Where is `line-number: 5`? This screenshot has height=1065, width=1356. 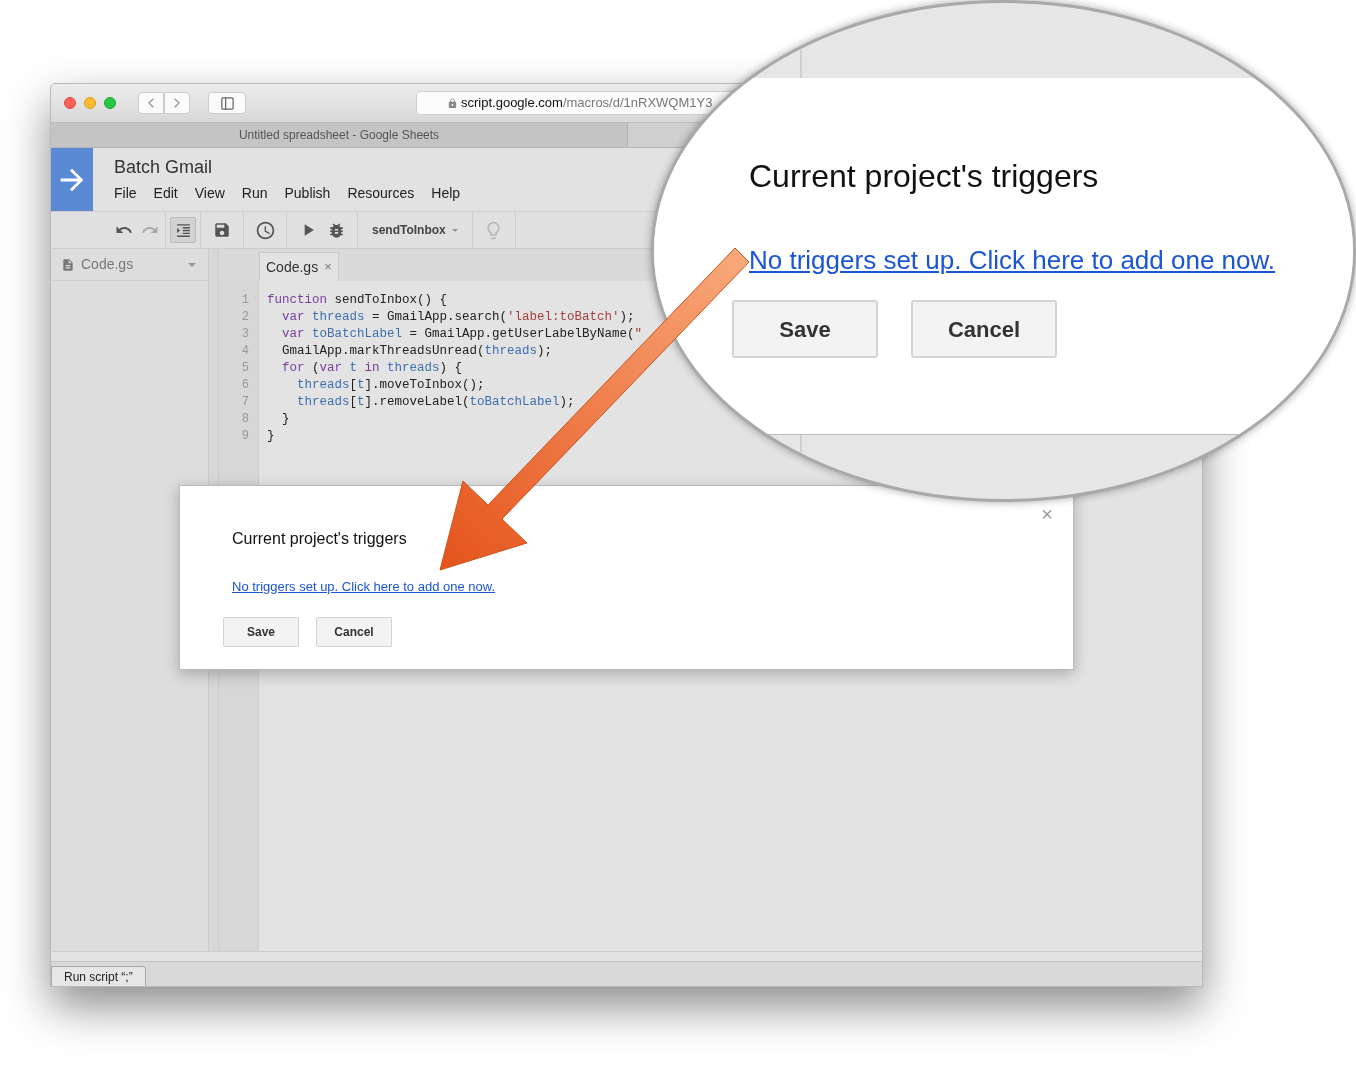
line-number: 5 is located at coordinates (245, 368).